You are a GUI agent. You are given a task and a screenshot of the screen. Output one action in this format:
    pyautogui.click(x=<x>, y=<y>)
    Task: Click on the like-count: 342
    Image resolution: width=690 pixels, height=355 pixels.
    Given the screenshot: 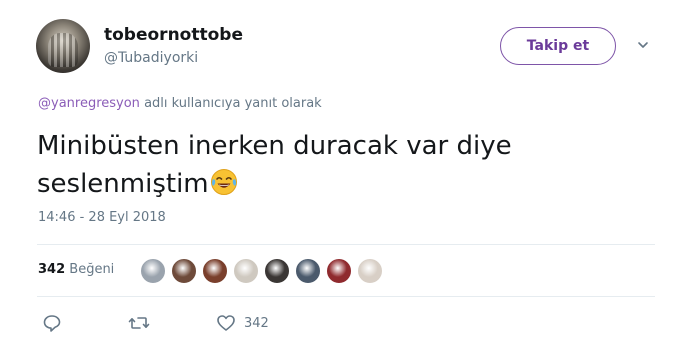 What is the action you would take?
    pyautogui.click(x=256, y=323)
    